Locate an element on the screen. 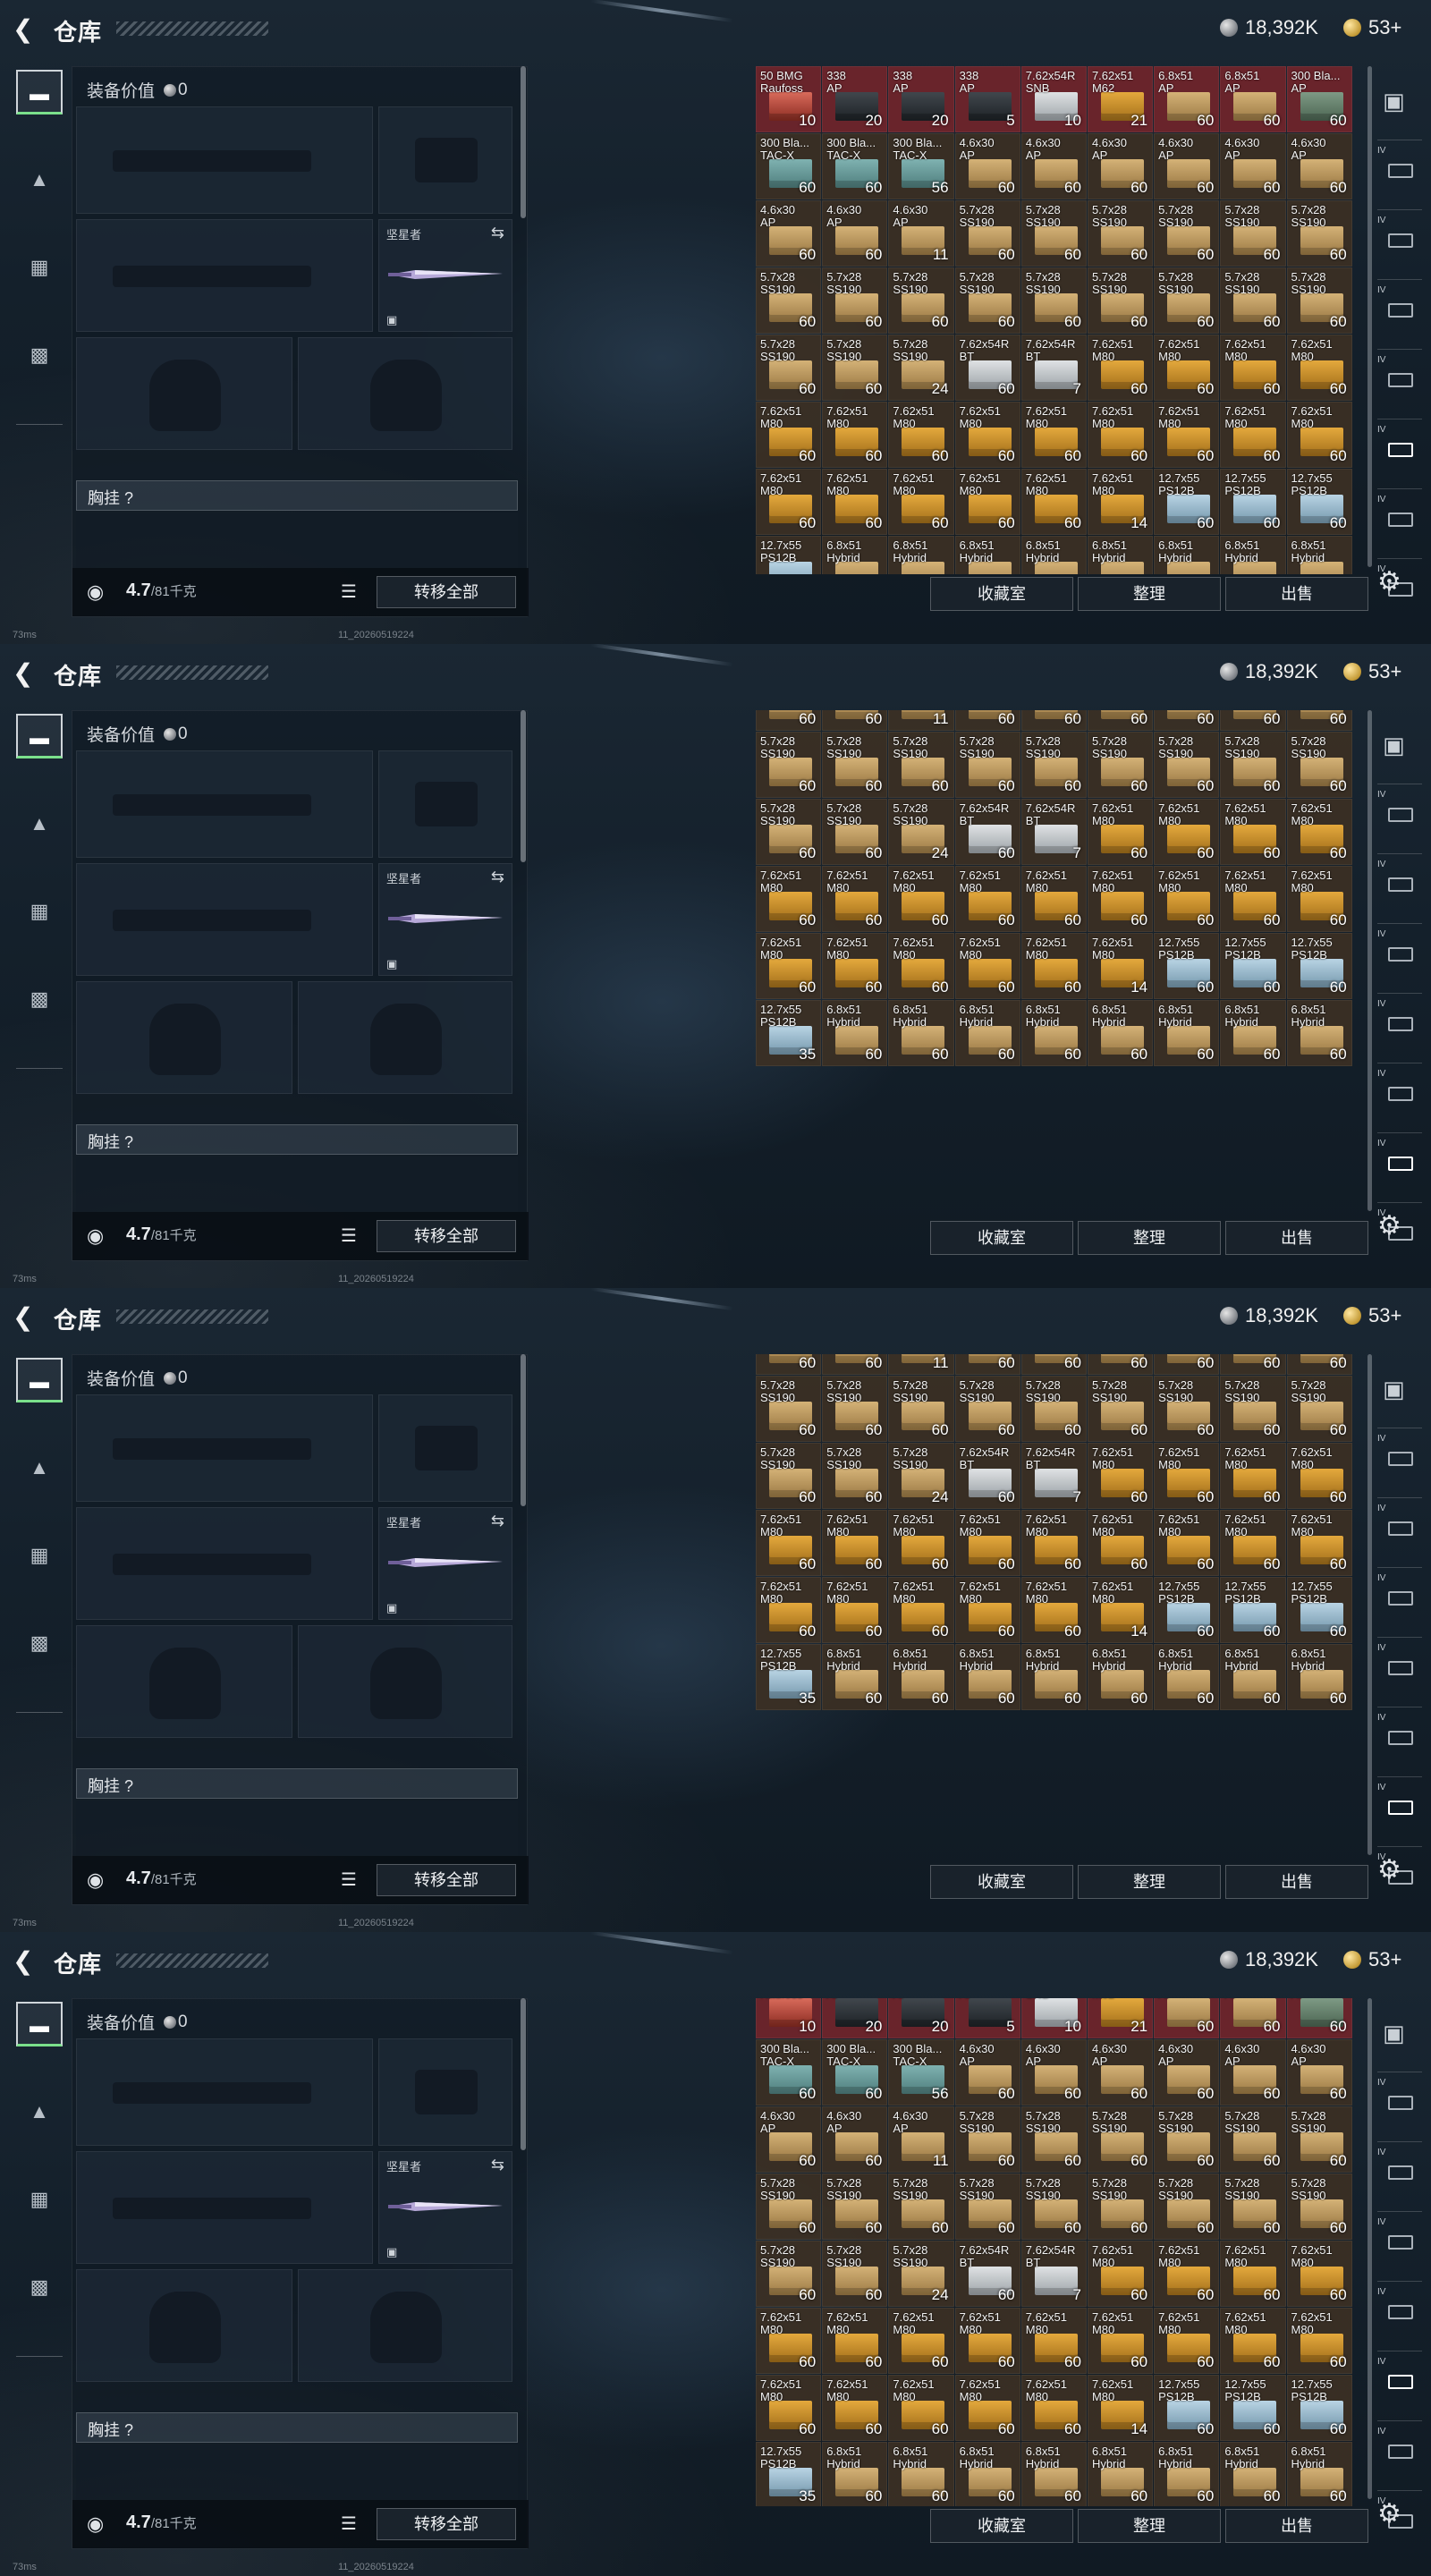 The height and width of the screenshot is (2576, 1431). collection-room-button: 收藏室 is located at coordinates (1002, 1238).